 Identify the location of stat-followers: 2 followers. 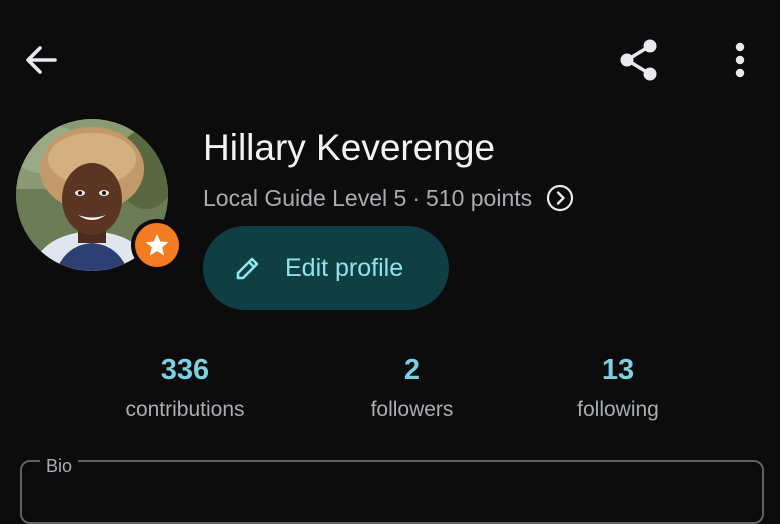
(412, 387).